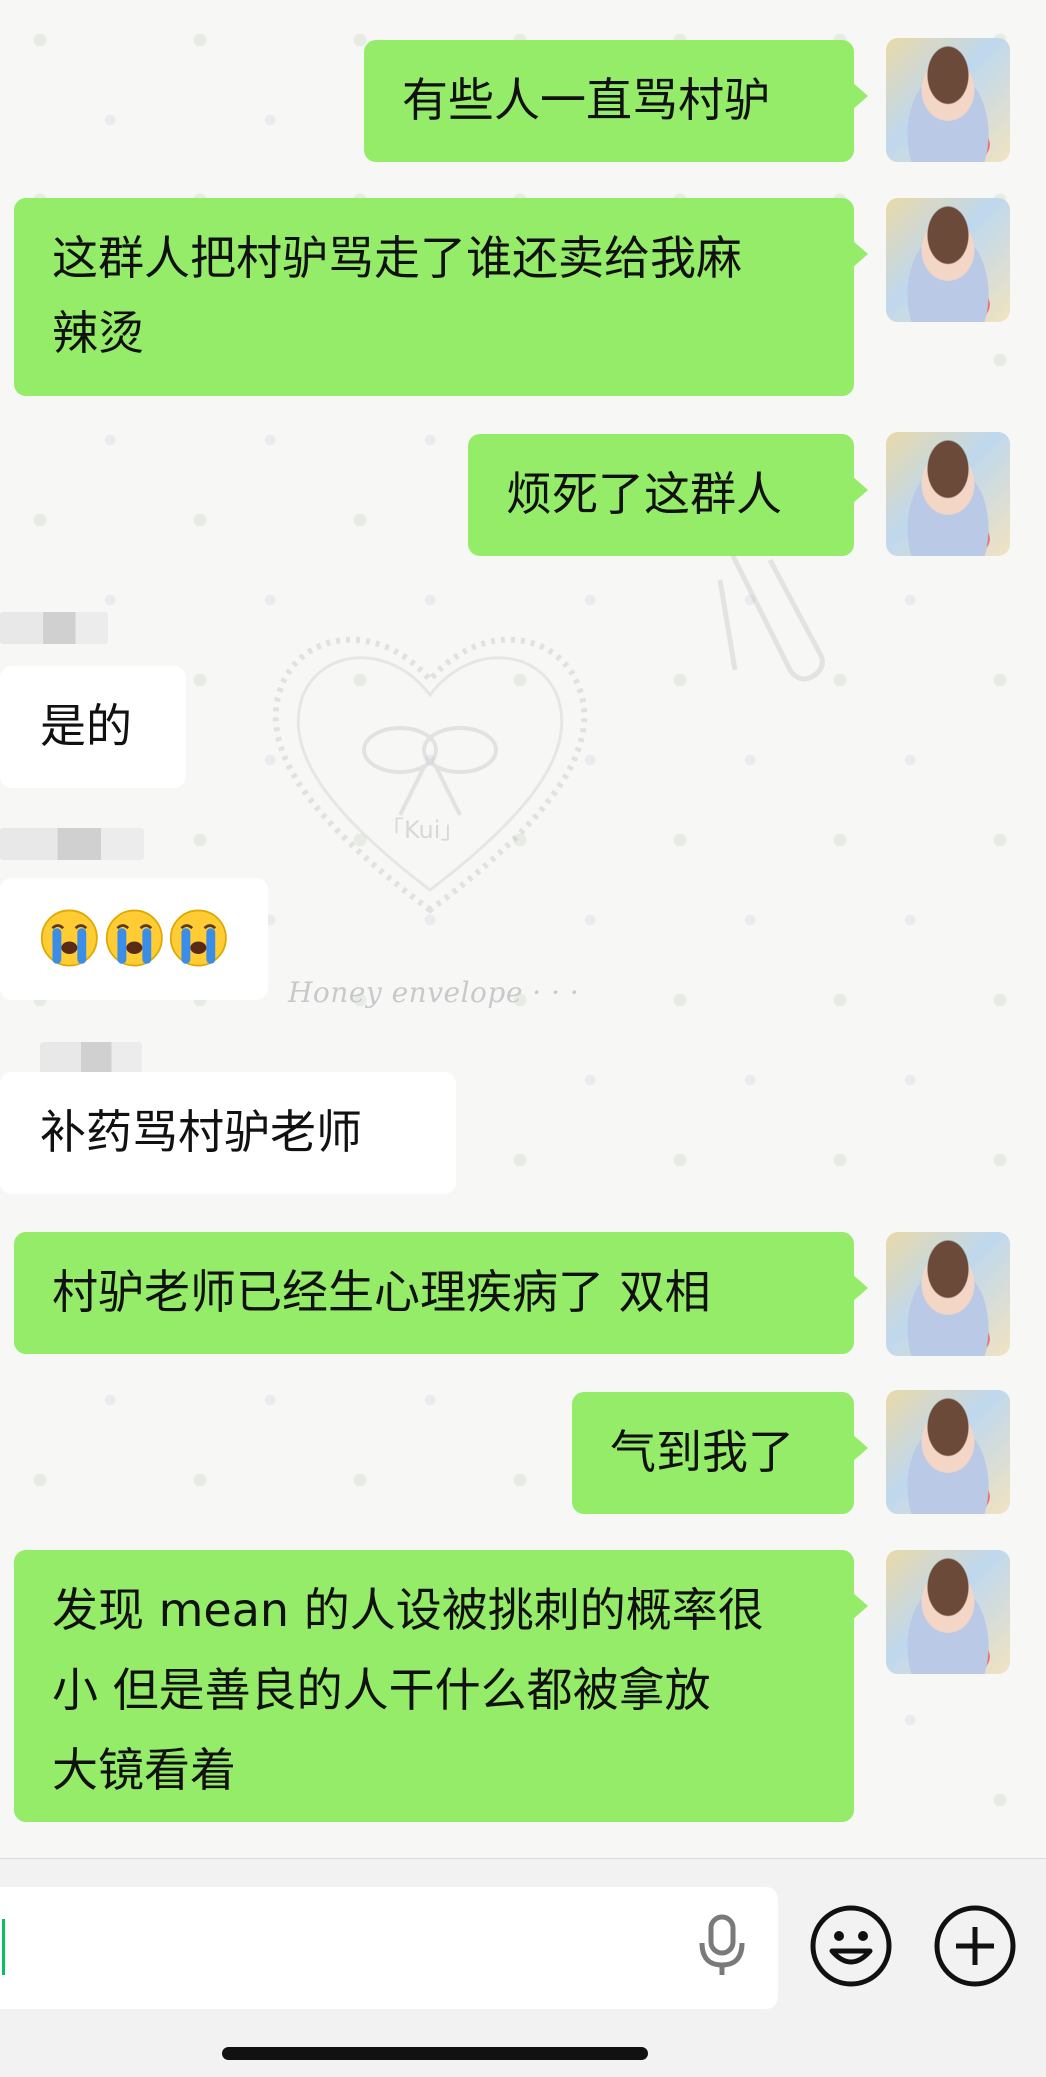  What do you see at coordinates (86, 726) in the screenshot?
I see `message-text: 是的` at bounding box center [86, 726].